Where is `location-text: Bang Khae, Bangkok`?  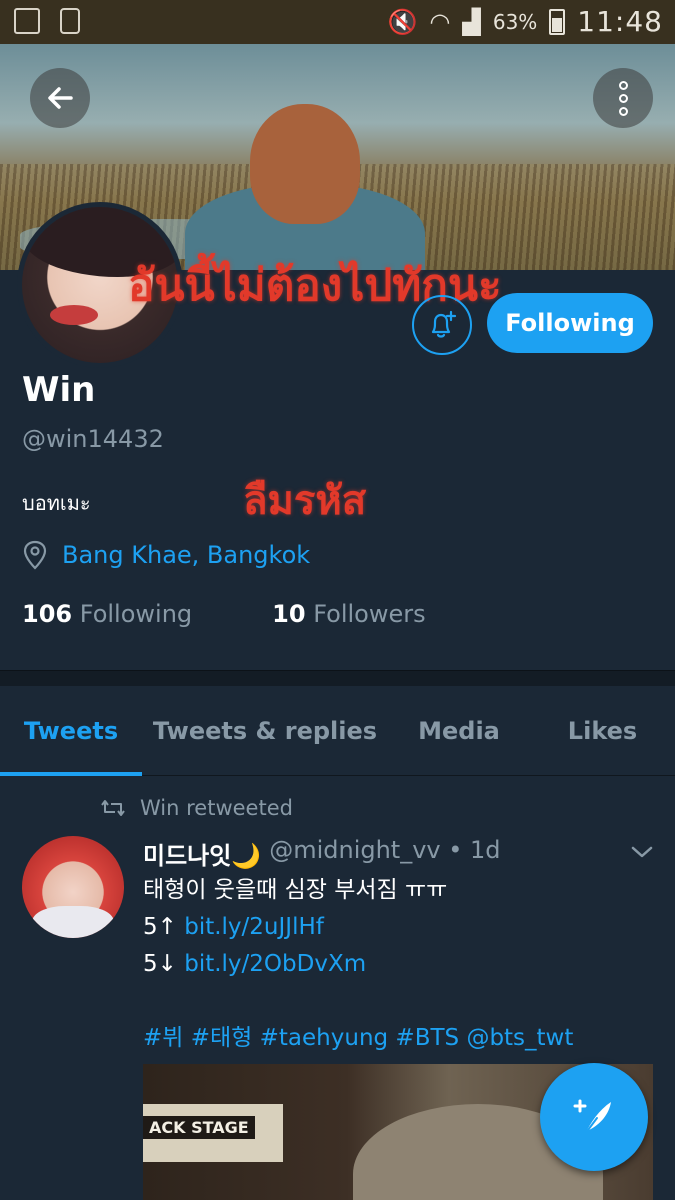 location-text: Bang Khae, Bangkok is located at coordinates (186, 555).